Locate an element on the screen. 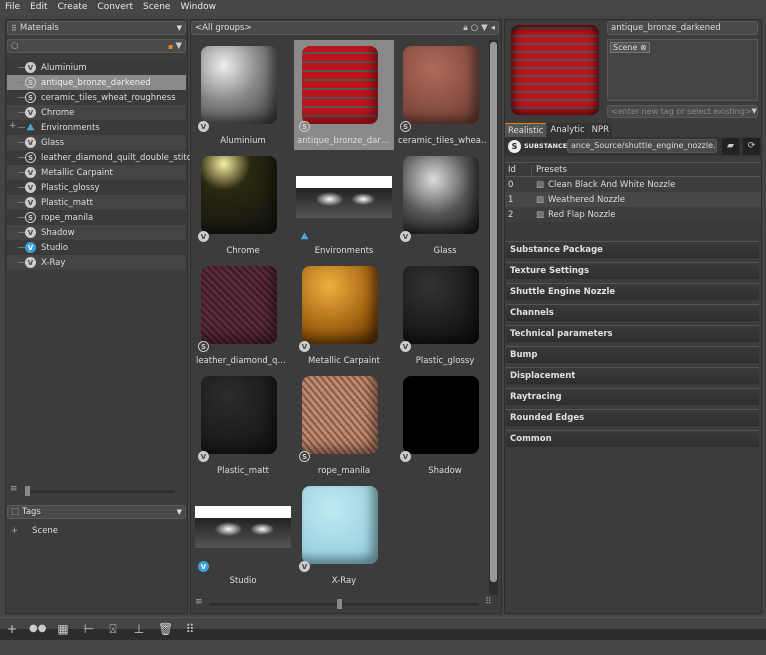  tree-item: V Studio is located at coordinates (96, 247).